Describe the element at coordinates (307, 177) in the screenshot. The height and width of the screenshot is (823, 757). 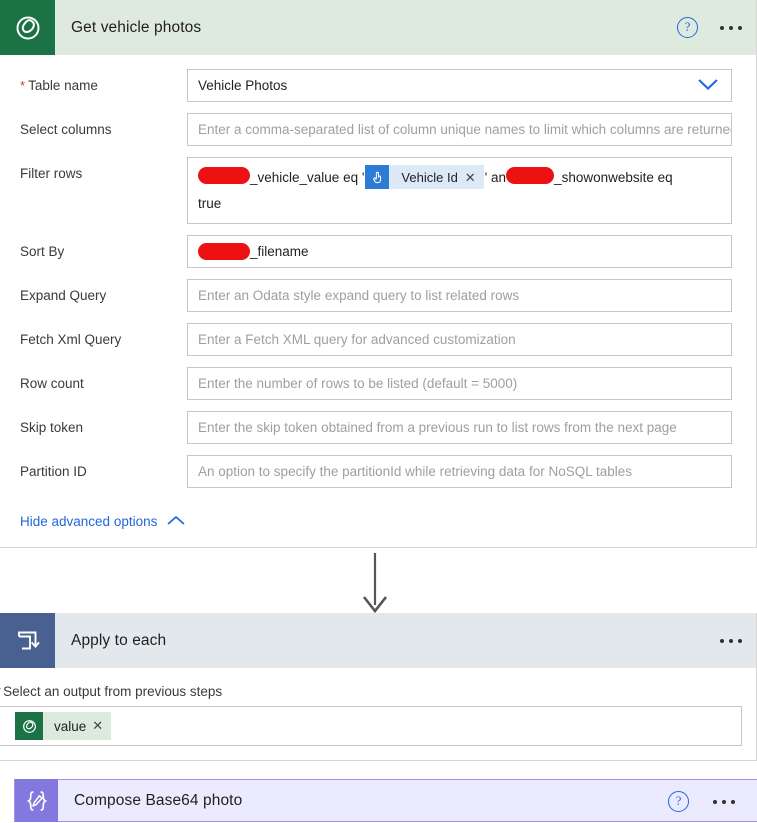
I see `filter-fragment-1: _vehicle_value eq '` at that location.